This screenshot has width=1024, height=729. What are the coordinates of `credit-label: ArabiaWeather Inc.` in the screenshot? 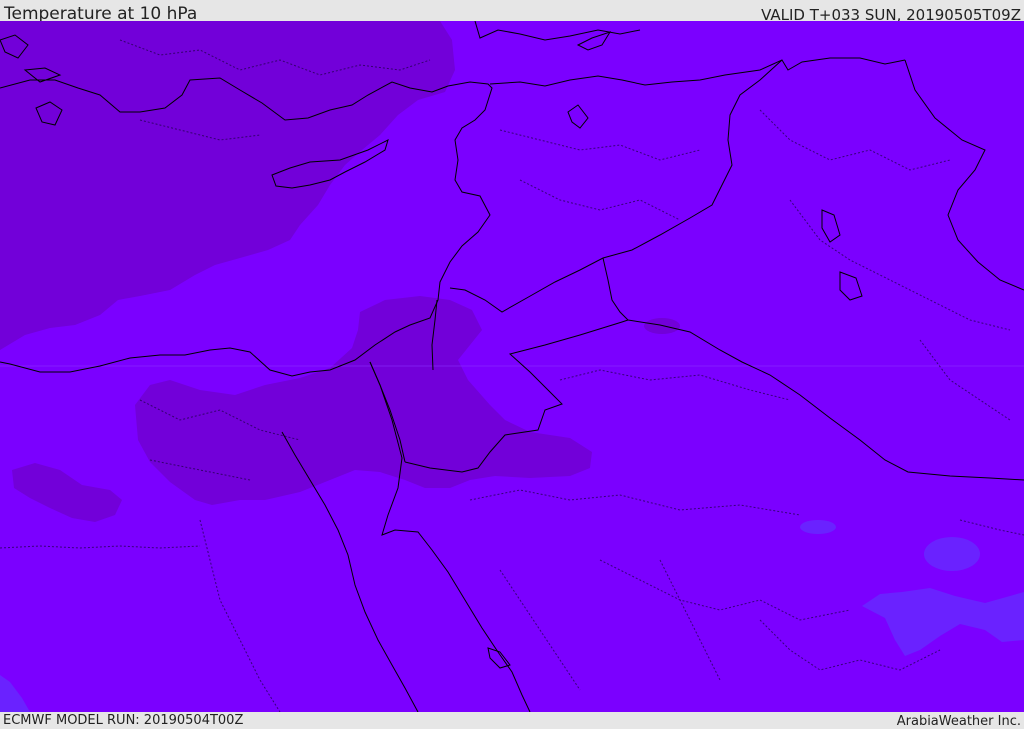 It's located at (958, 721).